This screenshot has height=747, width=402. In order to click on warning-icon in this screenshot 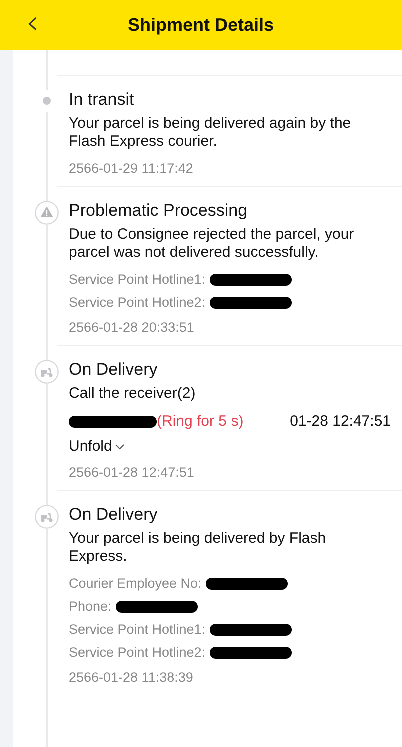, I will do `click(47, 213)`.